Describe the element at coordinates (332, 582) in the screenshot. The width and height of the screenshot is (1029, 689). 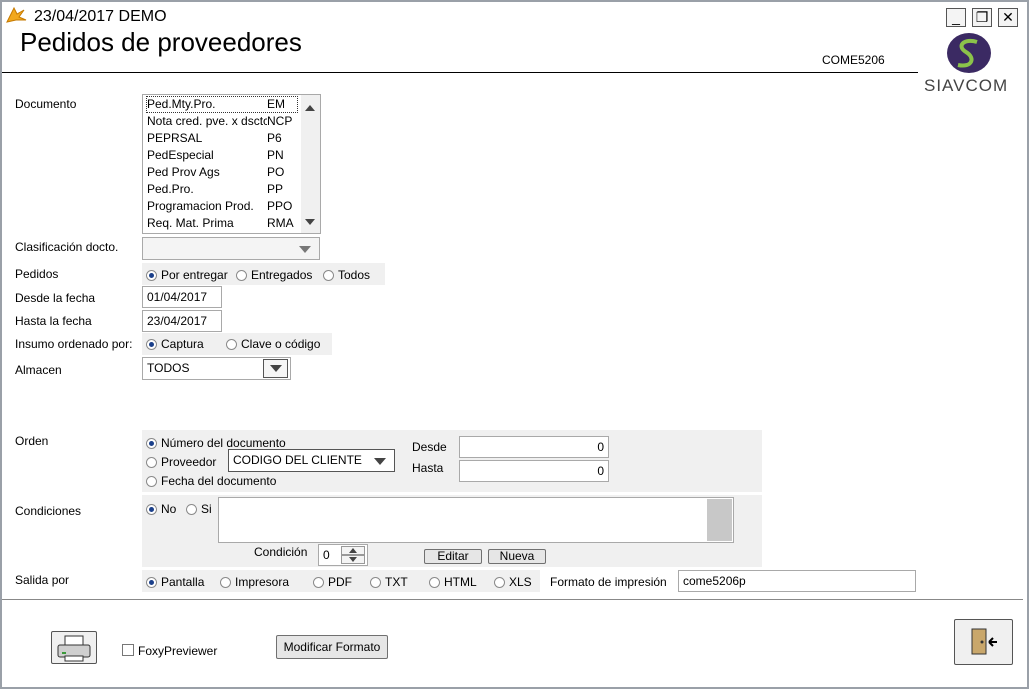
I see `radio-pdf: PDF` at that location.